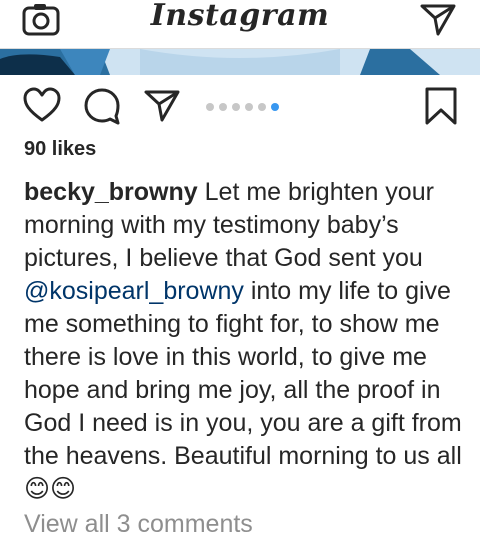 Image resolution: width=480 pixels, height=546 pixels. I want to click on caption-mention: @kosipearl_browny, so click(134, 291).